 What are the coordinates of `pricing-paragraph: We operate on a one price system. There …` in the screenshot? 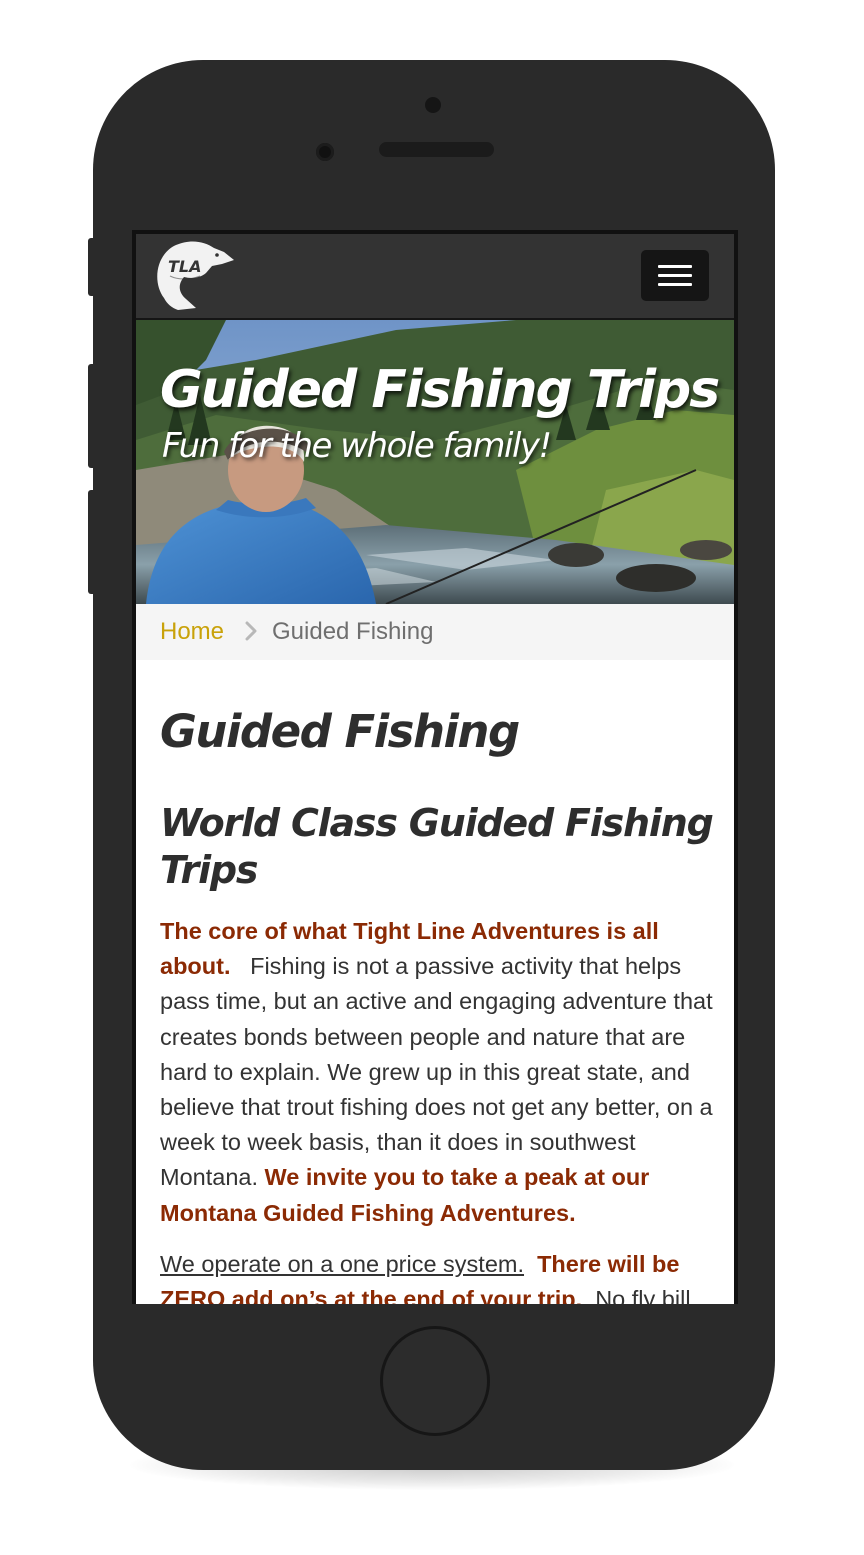 It's located at (437, 1275).